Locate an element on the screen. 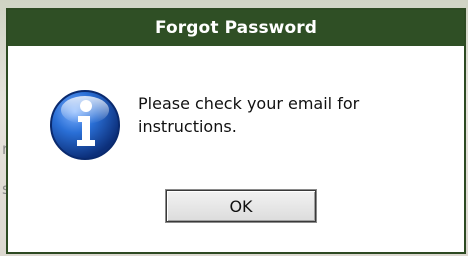 The height and width of the screenshot is (256, 468). info-icon is located at coordinates (85, 125).